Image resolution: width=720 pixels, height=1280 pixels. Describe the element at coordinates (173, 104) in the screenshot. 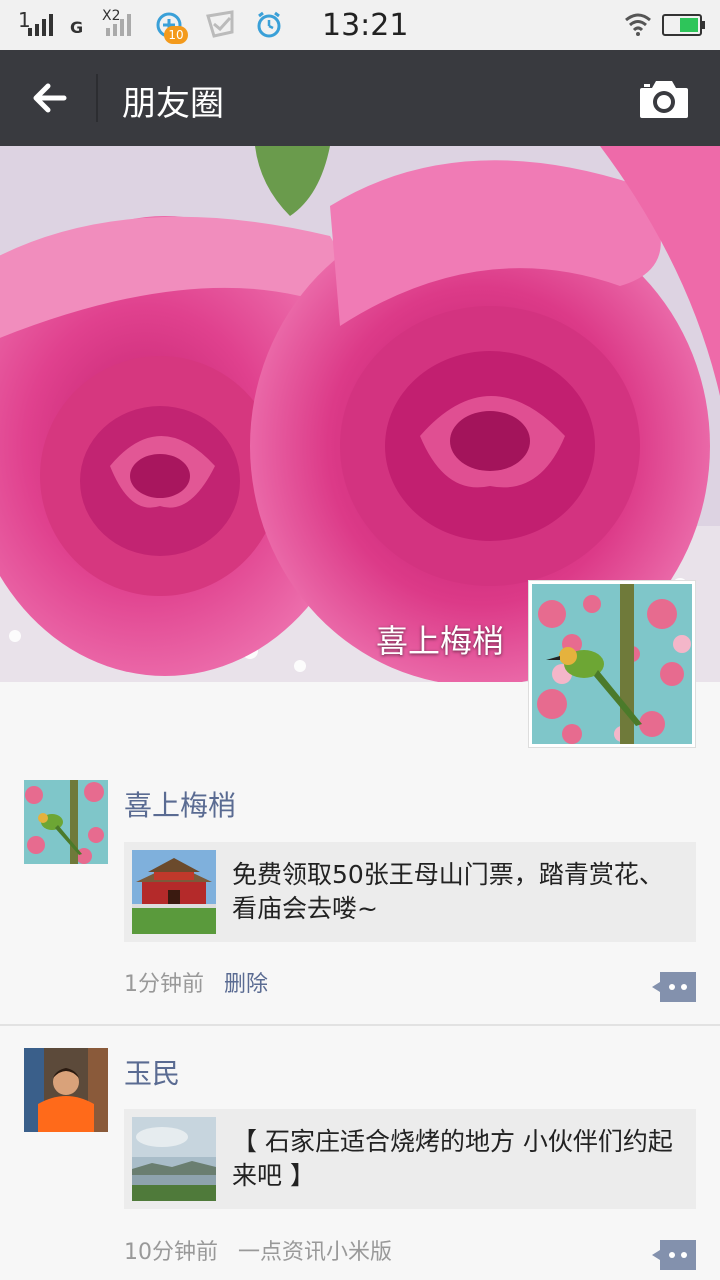

I see `page-title: 朋友圈` at that location.